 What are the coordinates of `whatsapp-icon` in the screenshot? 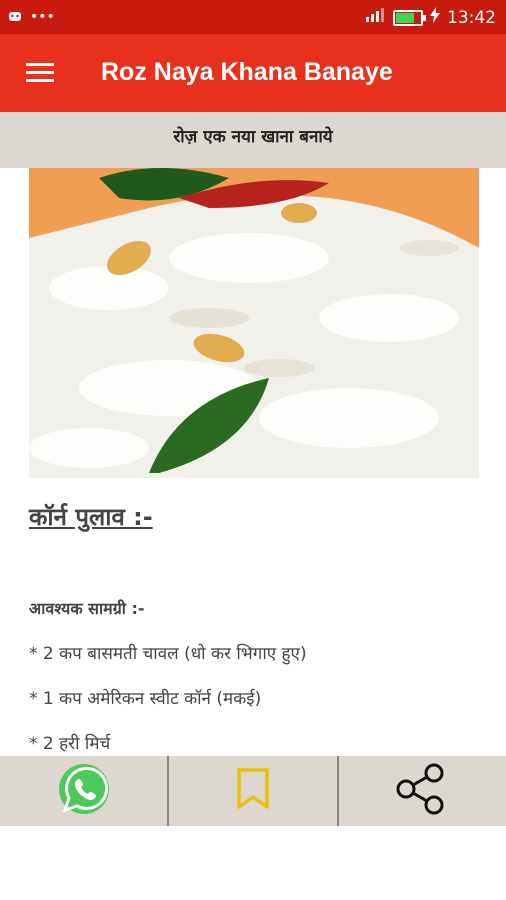 It's located at (84, 791).